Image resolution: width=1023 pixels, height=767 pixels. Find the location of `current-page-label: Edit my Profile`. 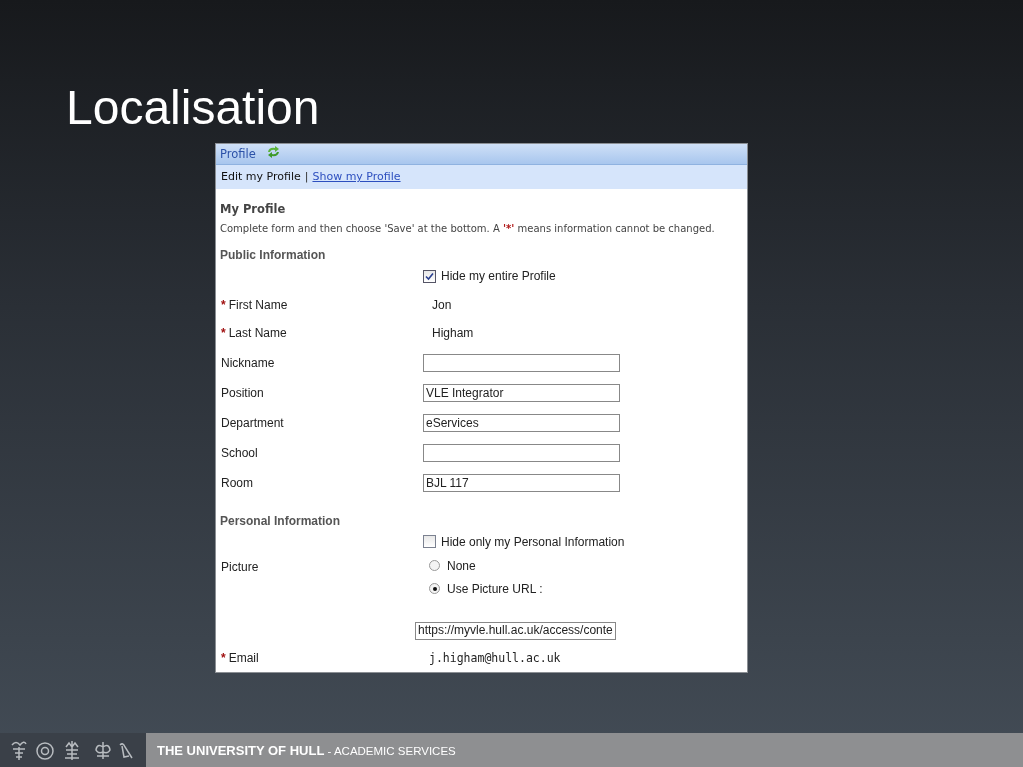

current-page-label: Edit my Profile is located at coordinates (261, 177).